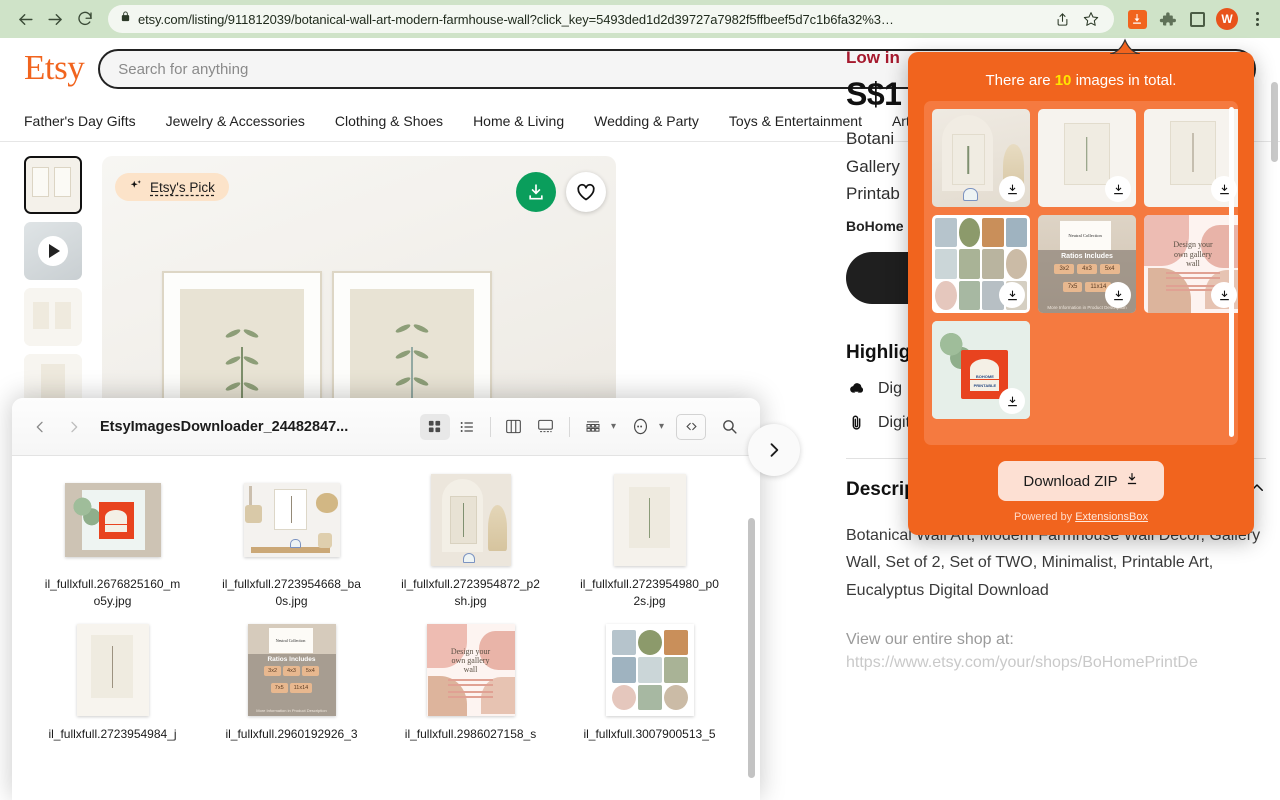 The width and height of the screenshot is (1280, 800). I want to click on grid-image-6: Design your own gallery wall, so click(1191, 264).